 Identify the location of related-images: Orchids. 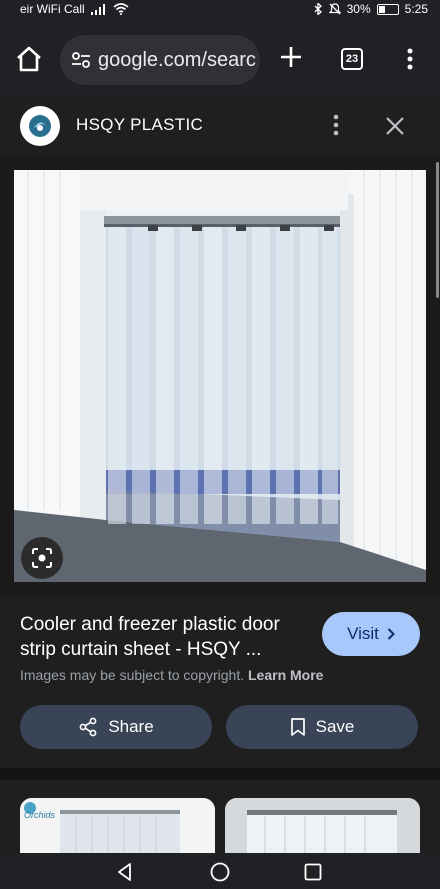
(220, 816).